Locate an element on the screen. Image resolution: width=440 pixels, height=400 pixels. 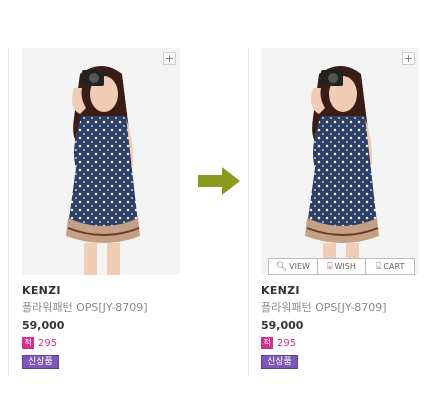
magnifier-icon: 🔍︎ is located at coordinates (281, 266).